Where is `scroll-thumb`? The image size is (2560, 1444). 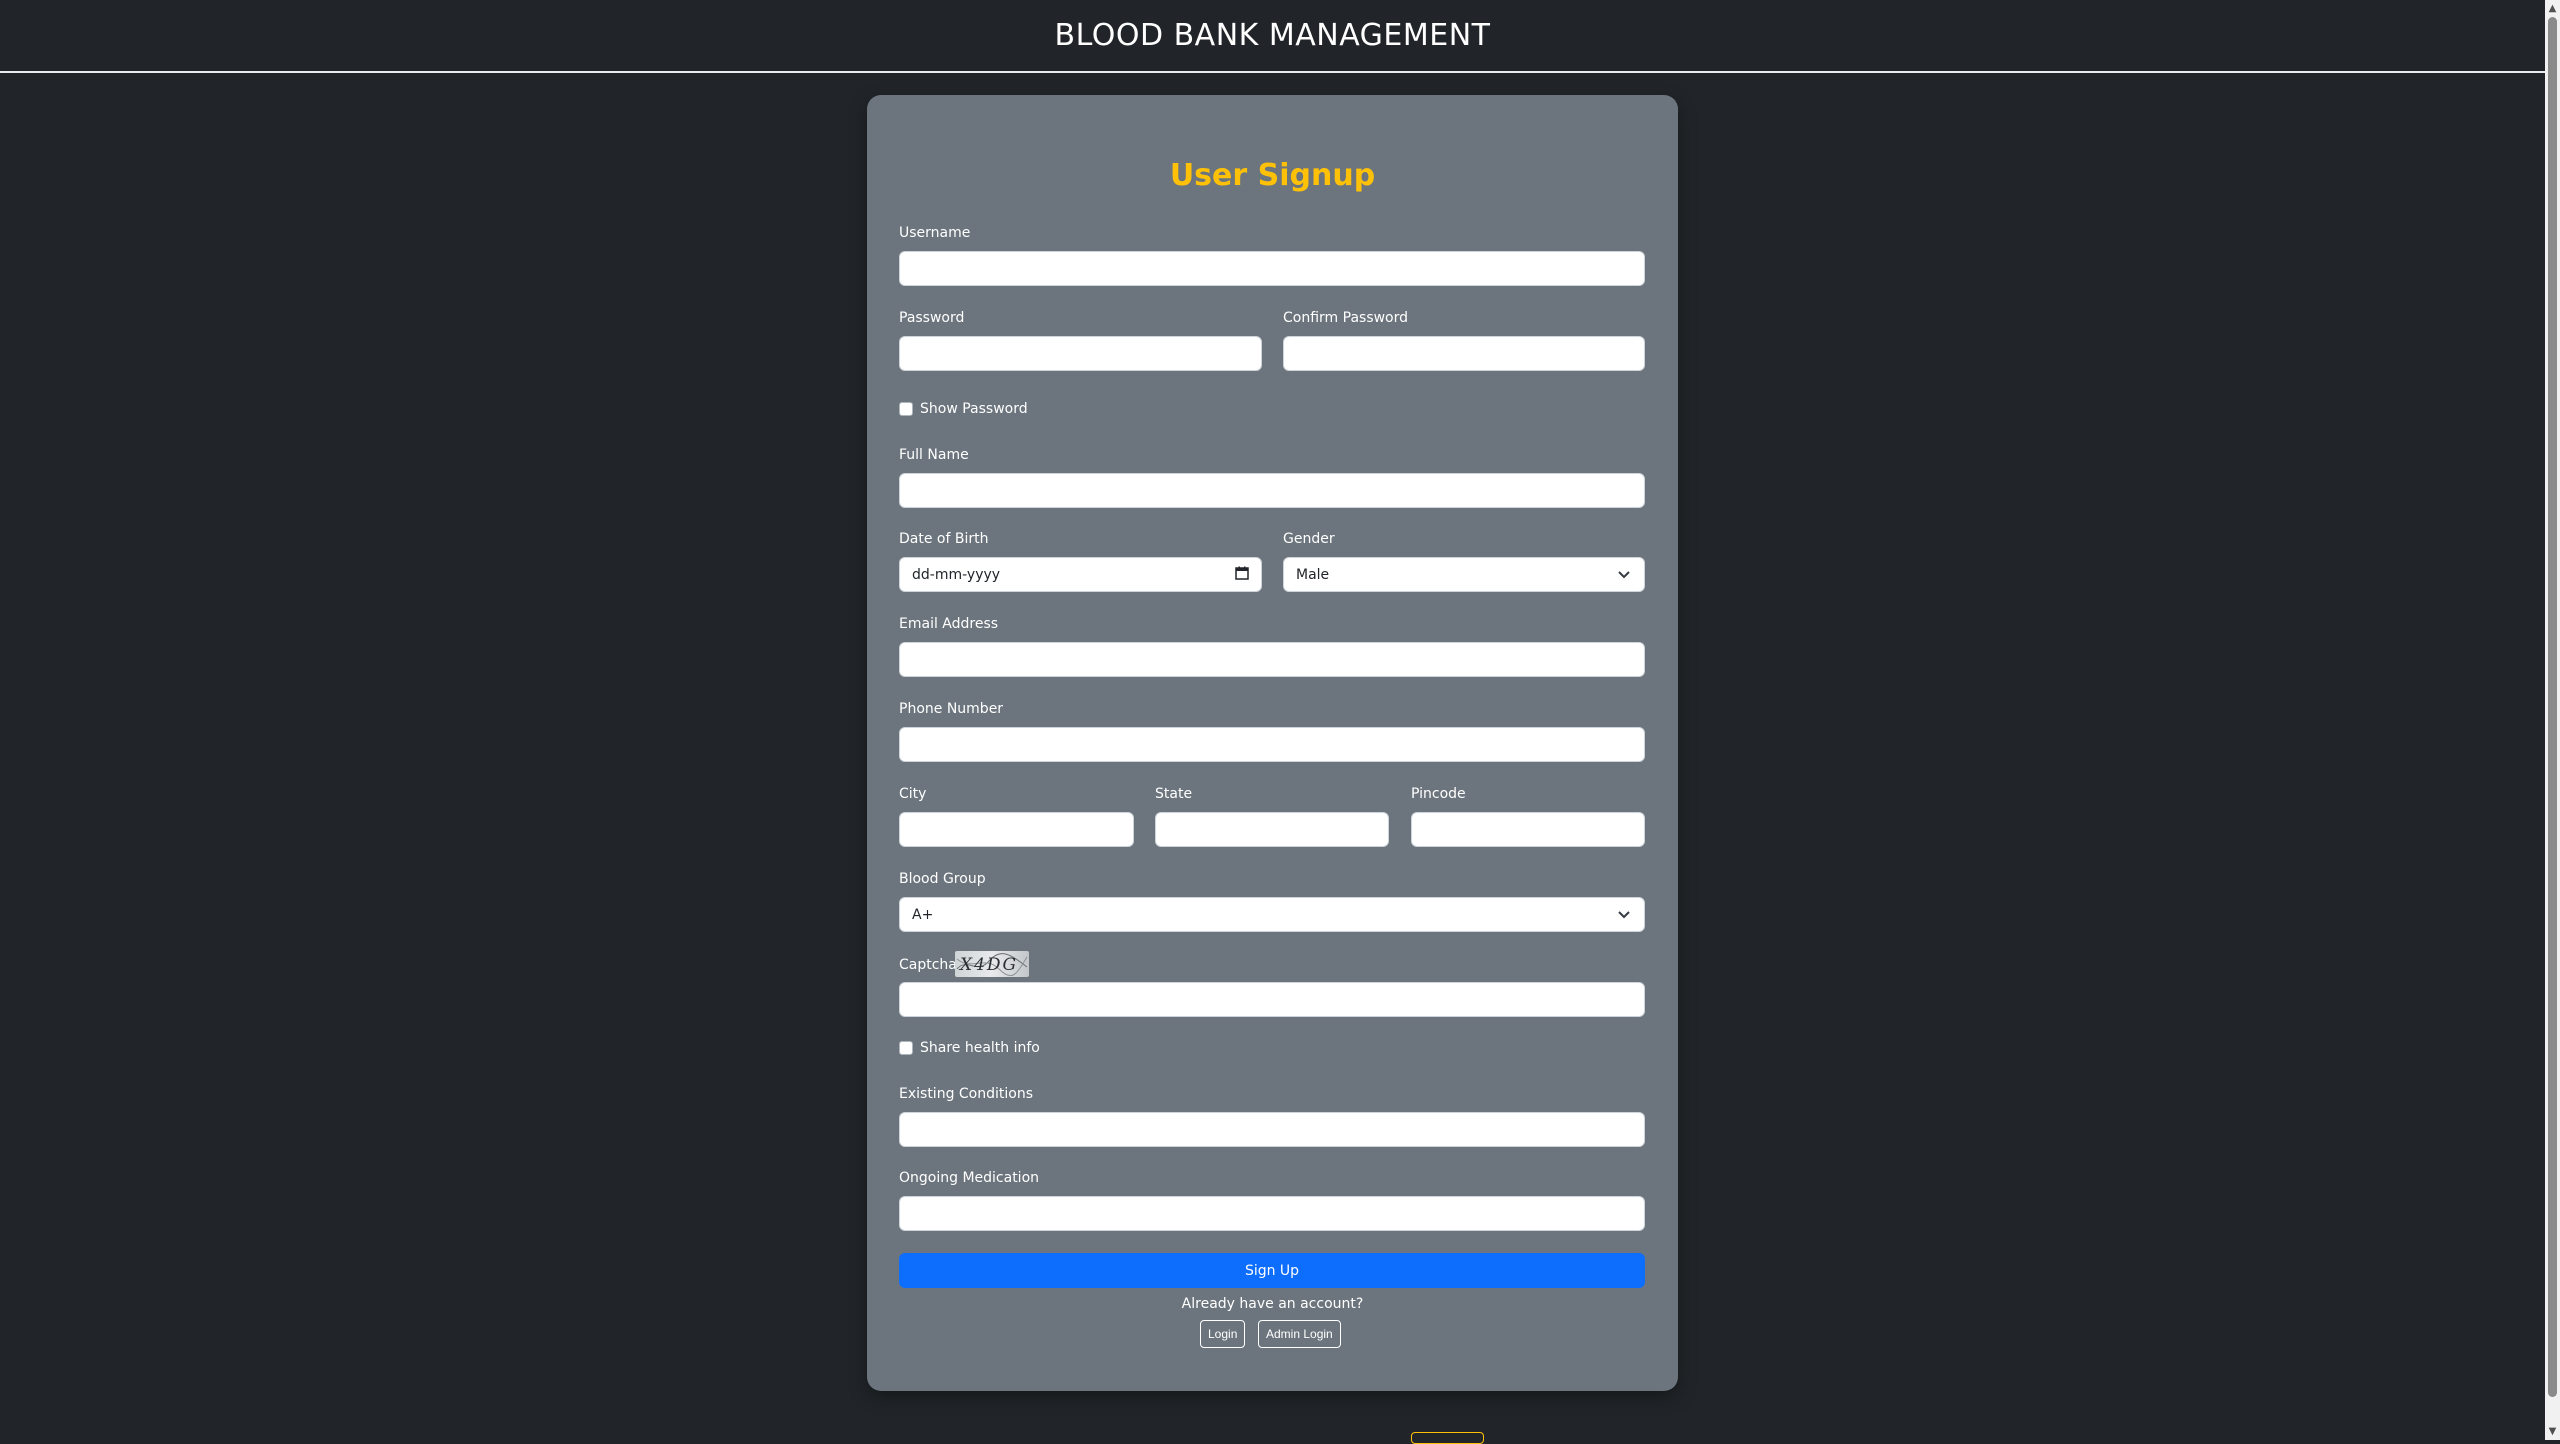
scroll-thumb is located at coordinates (2552, 707).